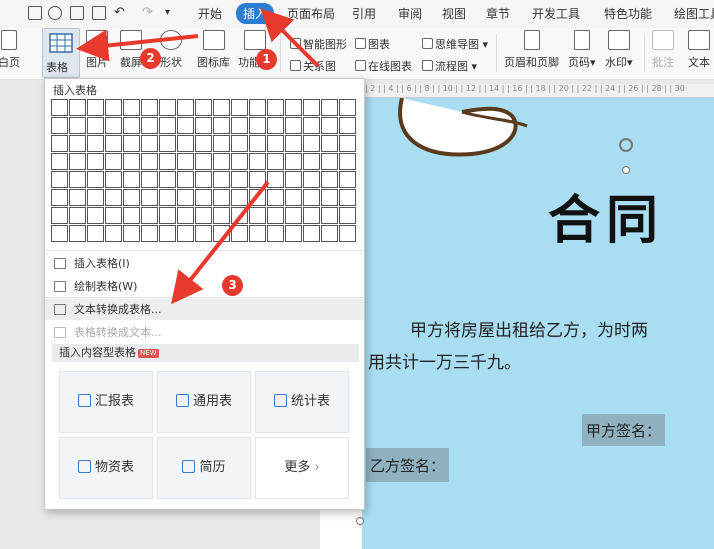  I want to click on step-3-marker: 3, so click(232, 285).